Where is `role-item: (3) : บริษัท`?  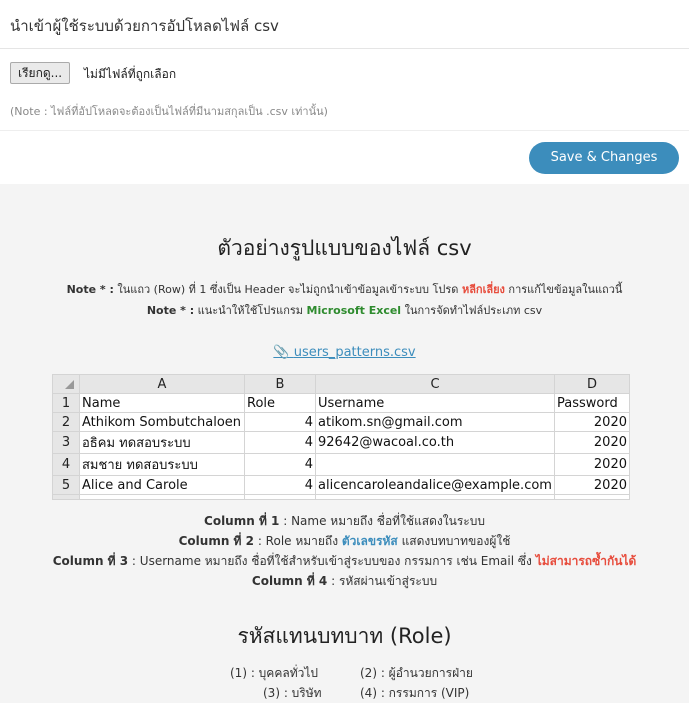 role-item: (3) : บริษัท is located at coordinates (292, 693).